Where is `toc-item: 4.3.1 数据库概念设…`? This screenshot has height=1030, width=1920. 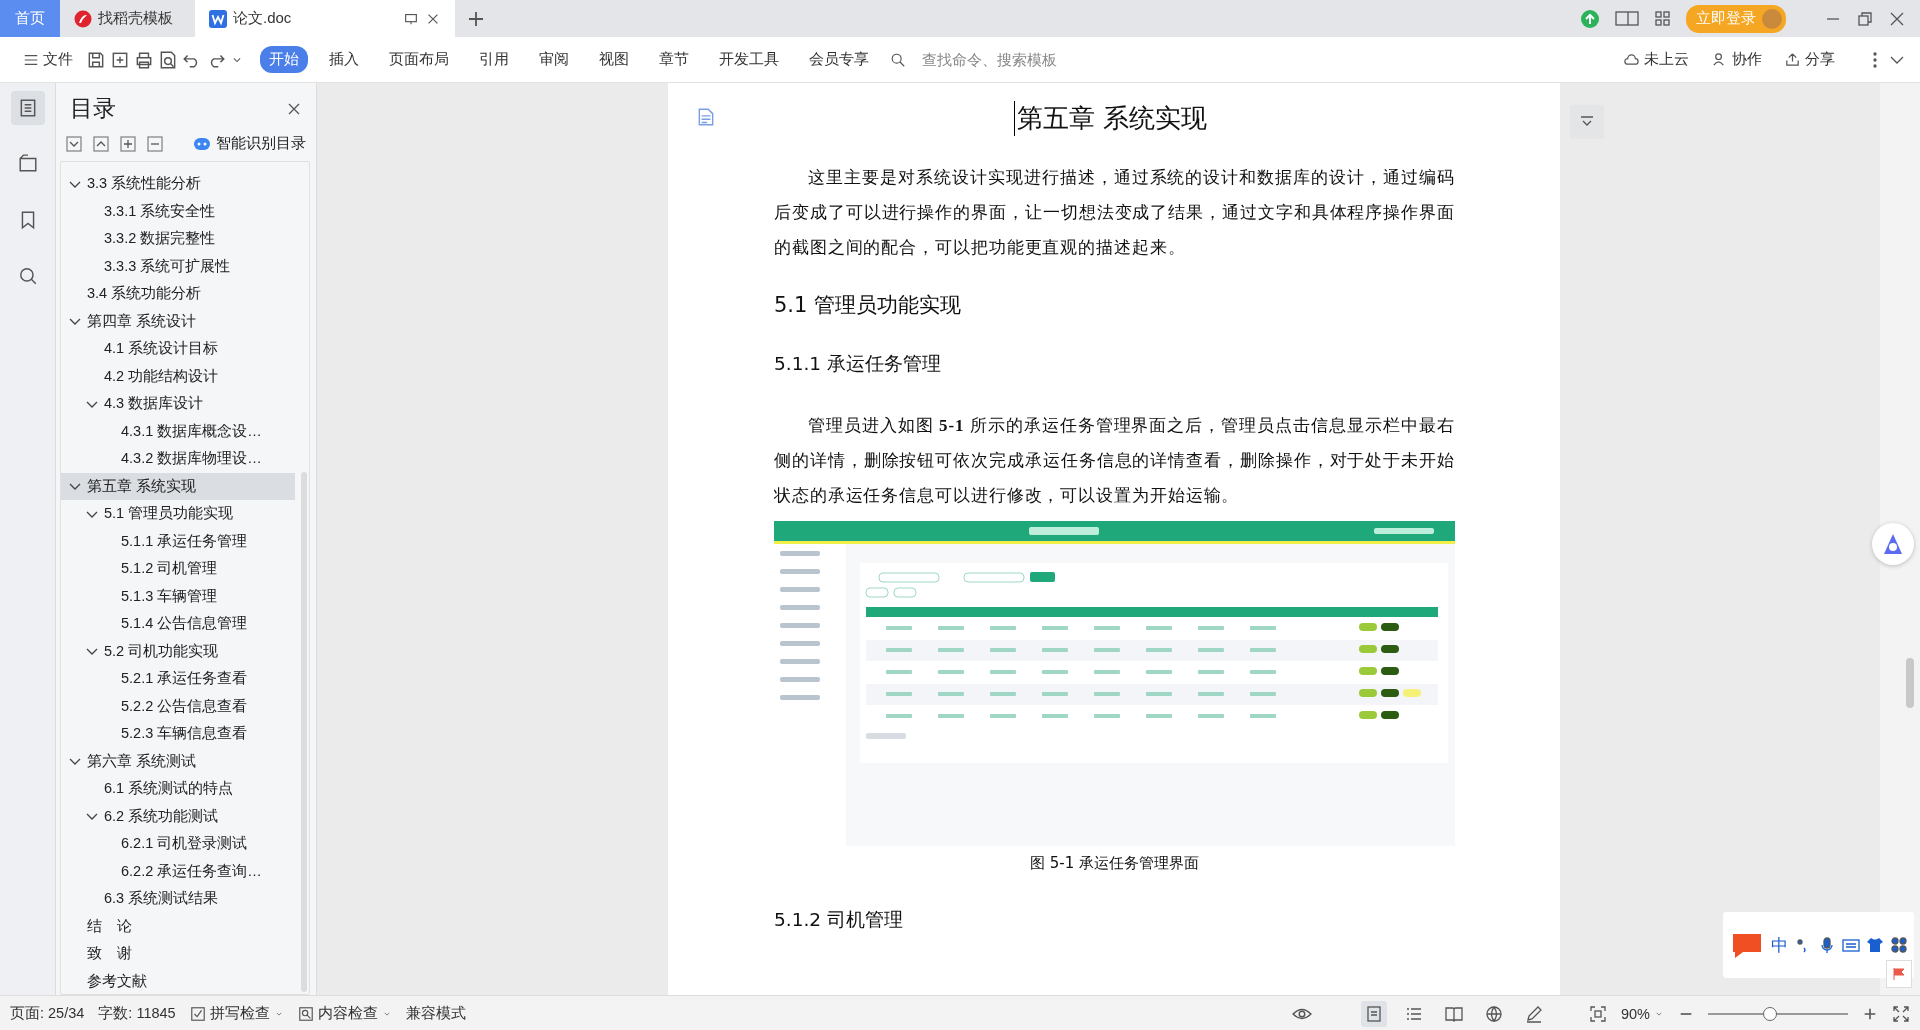
toc-item: 4.3.1 数据库概念设… is located at coordinates (178, 431).